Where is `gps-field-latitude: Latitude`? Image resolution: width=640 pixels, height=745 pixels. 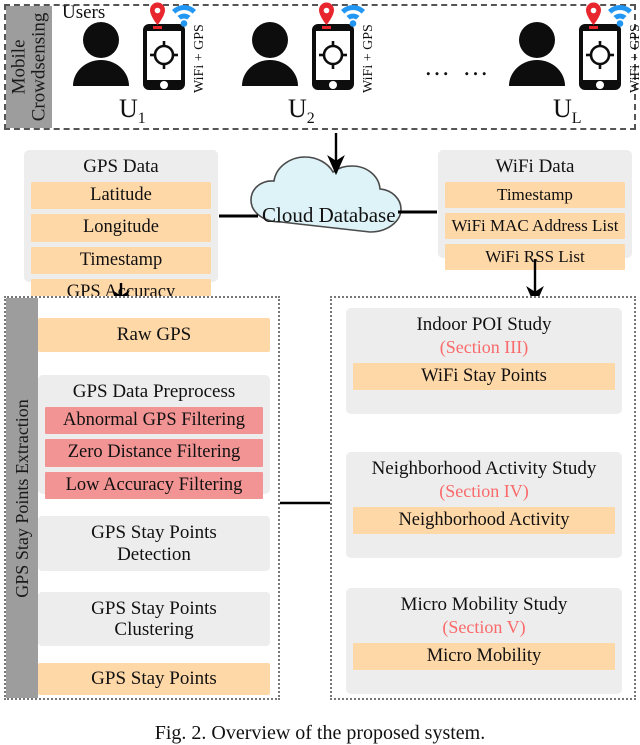
gps-field-latitude: Latitude is located at coordinates (121, 195).